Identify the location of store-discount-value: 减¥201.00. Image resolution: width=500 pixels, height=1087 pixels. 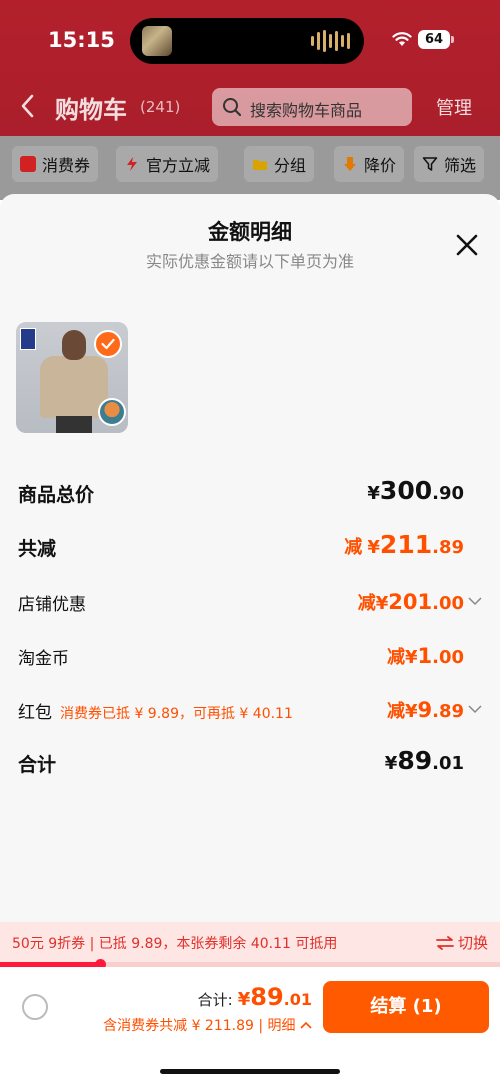
(410, 602).